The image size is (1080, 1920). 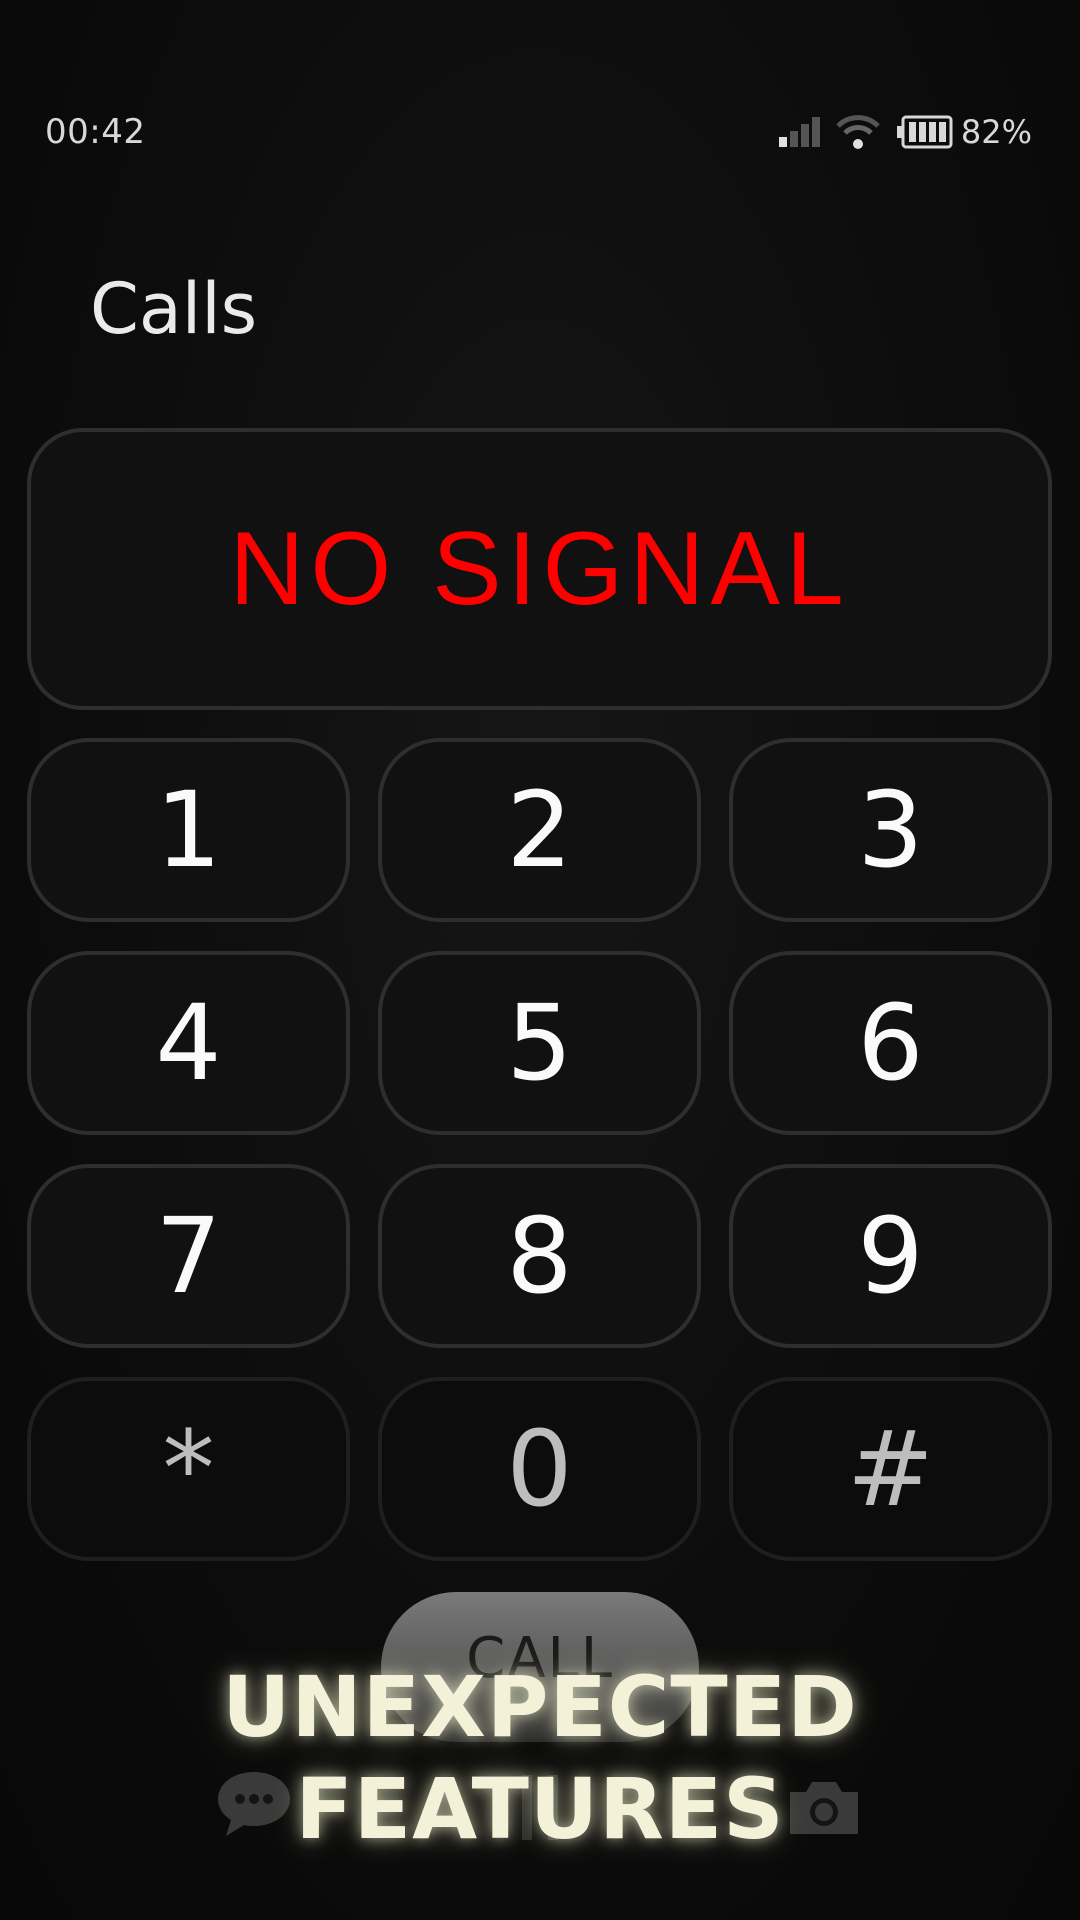 I want to click on page-title: Calls, so click(x=174, y=309).